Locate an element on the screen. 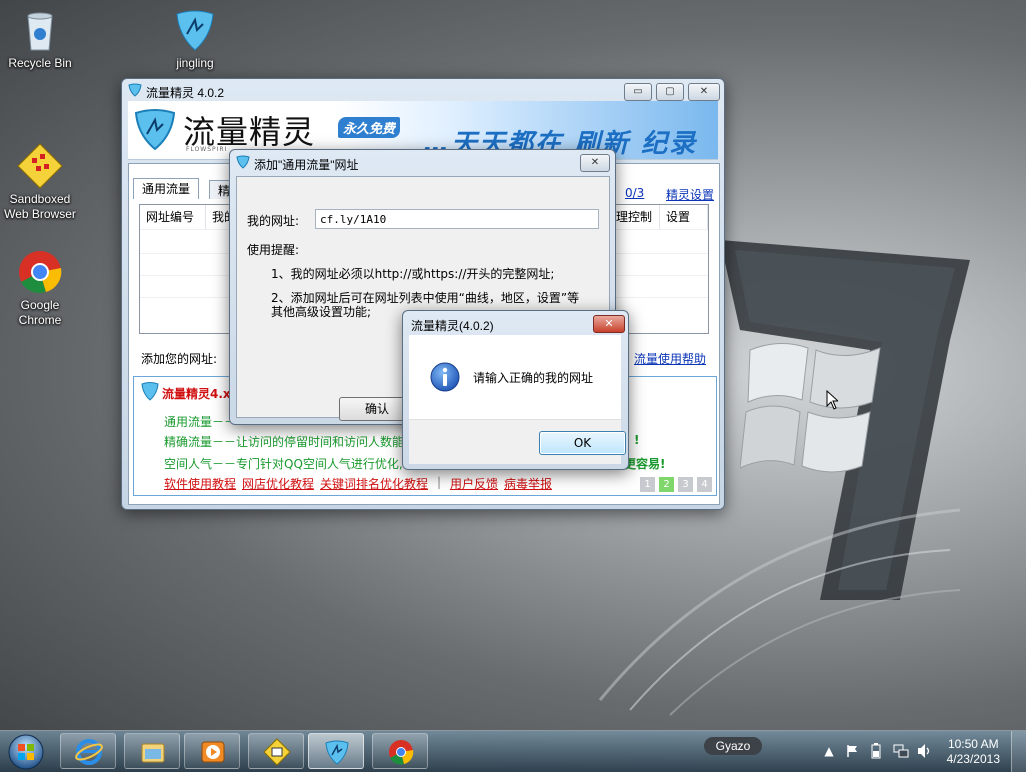 This screenshot has width=1026, height=772. my-url-label: 我的网址: is located at coordinates (273, 221).